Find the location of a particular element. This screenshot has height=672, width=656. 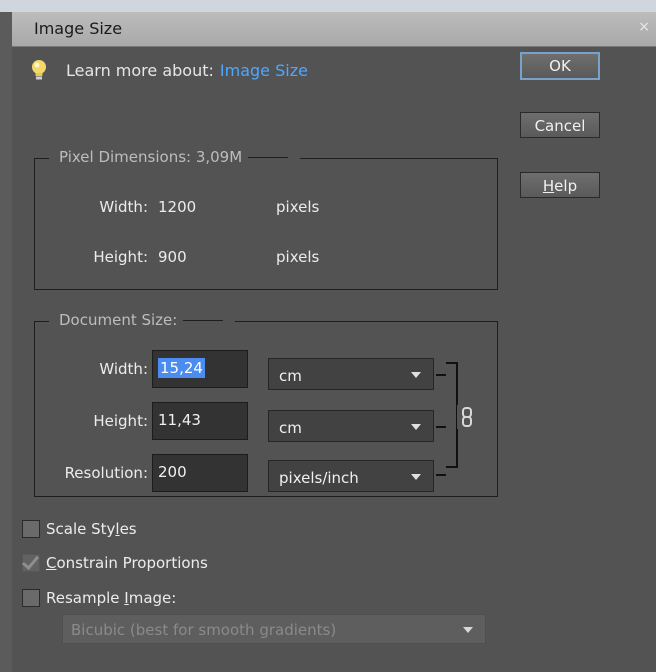

pixel-height-unit: pixels is located at coordinates (298, 257).